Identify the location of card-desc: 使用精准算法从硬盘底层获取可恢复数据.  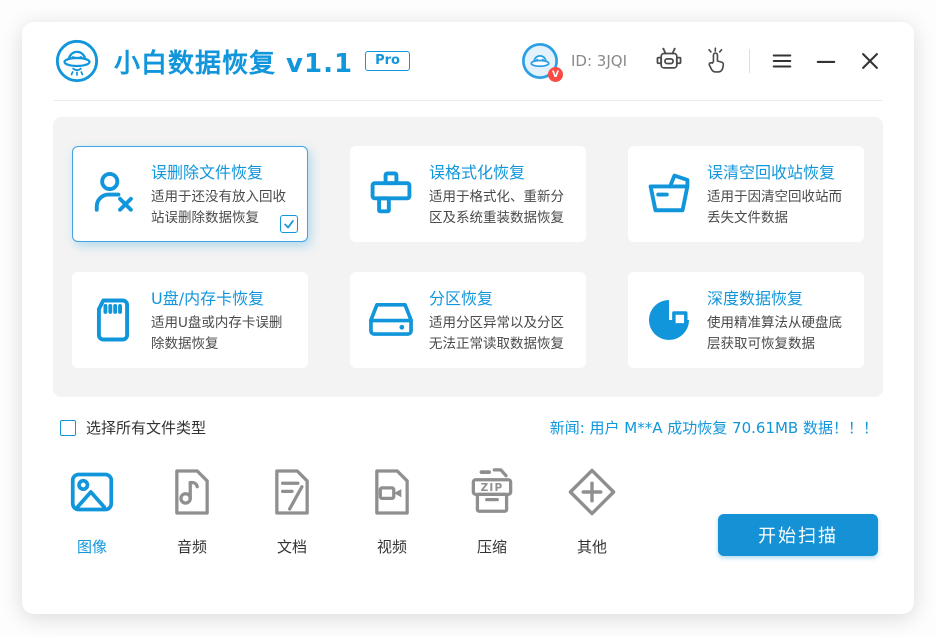
(774, 333).